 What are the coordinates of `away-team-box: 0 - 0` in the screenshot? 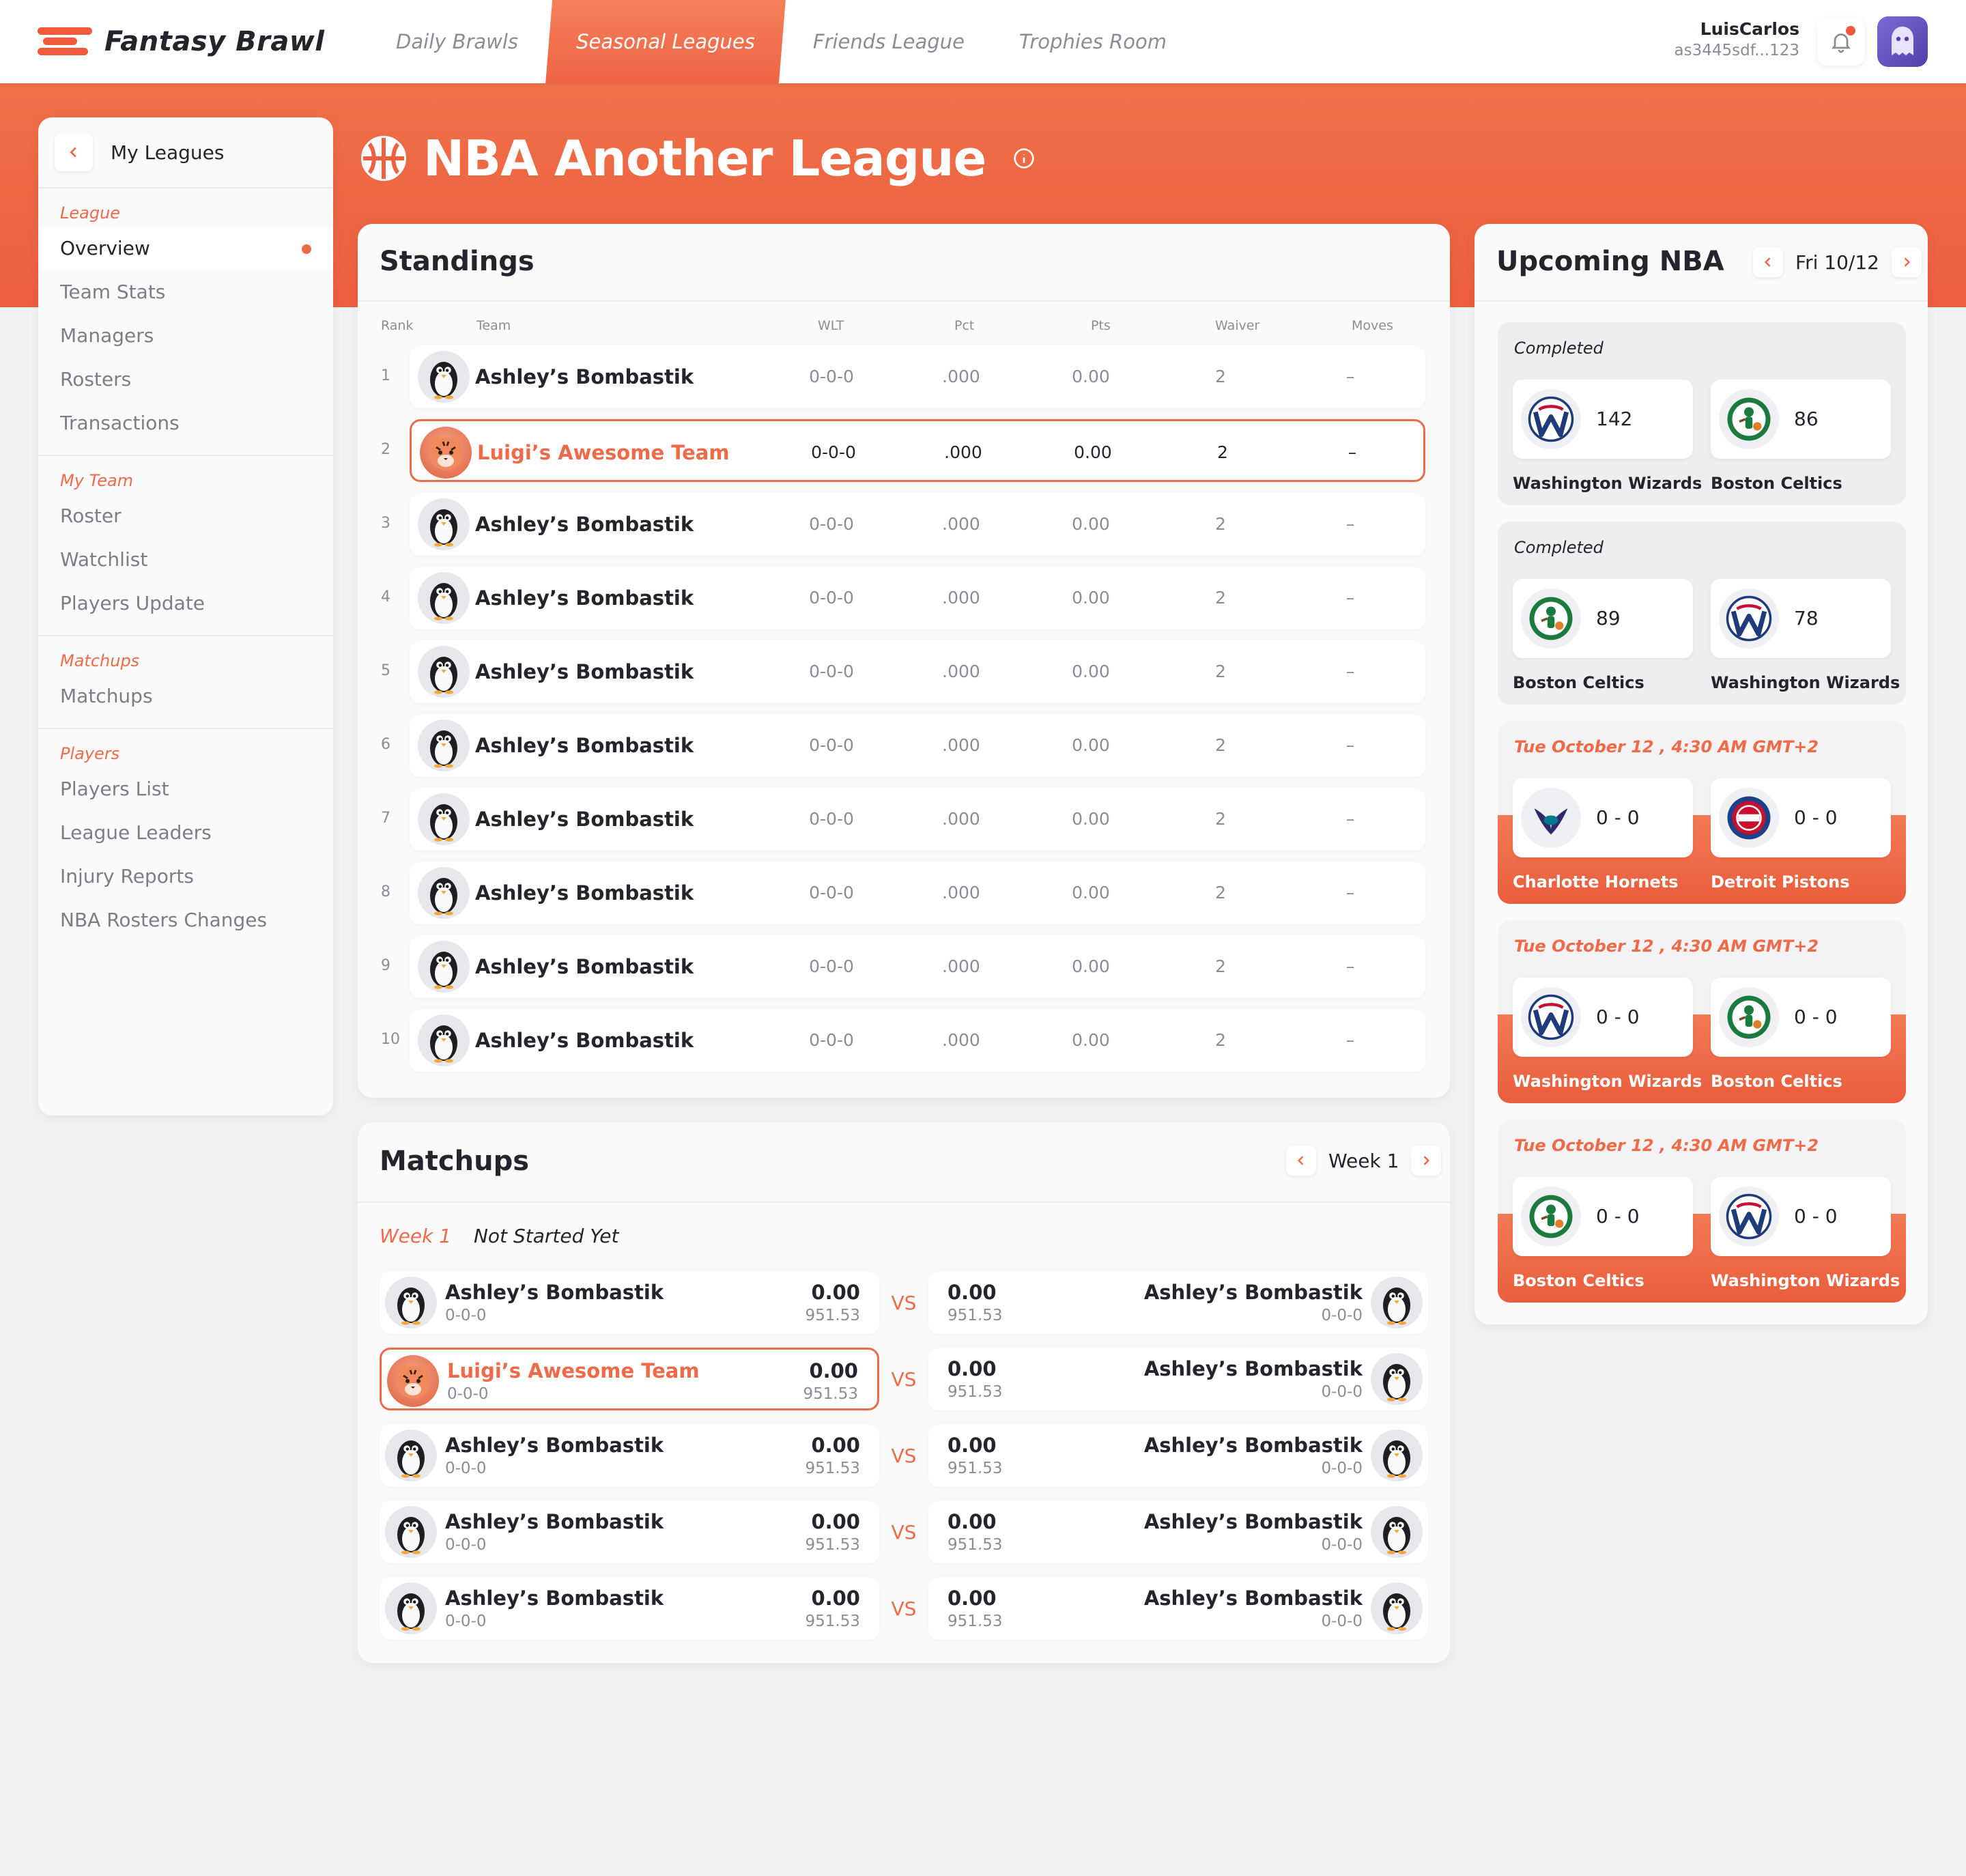 It's located at (1801, 1017).